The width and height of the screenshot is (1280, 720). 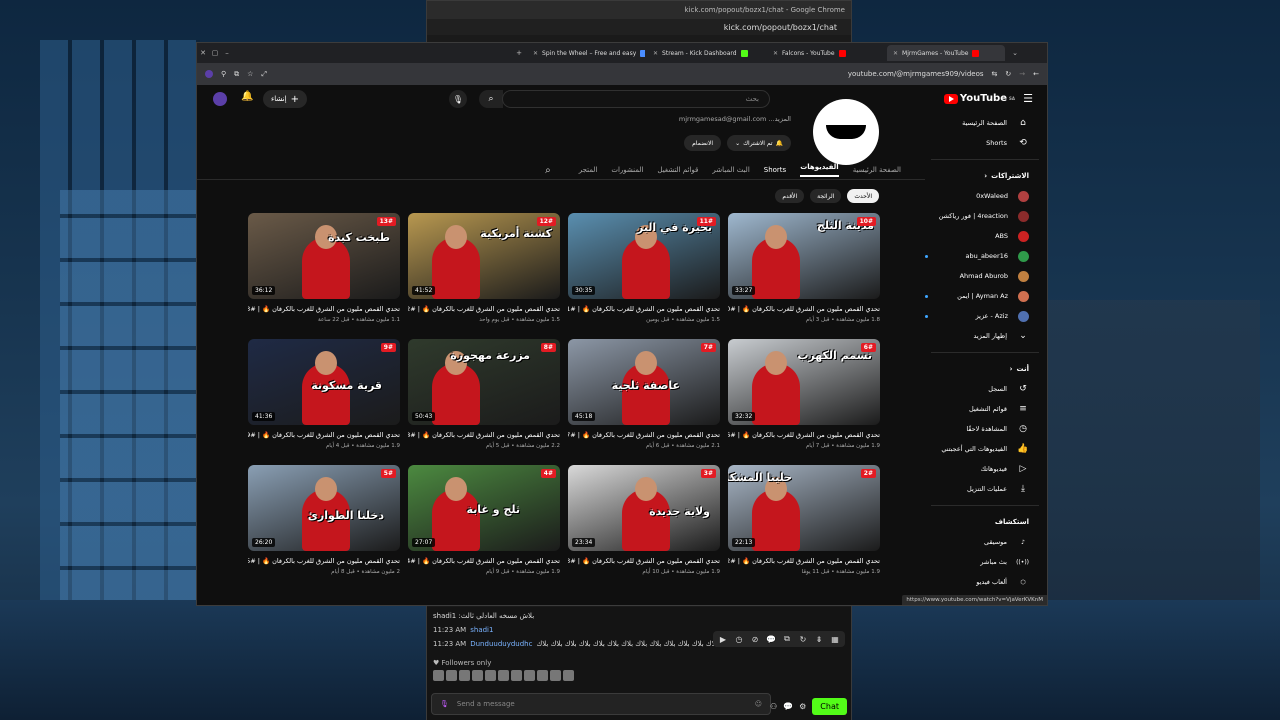 I want to click on search-icon: ⌕, so click(x=491, y=99).